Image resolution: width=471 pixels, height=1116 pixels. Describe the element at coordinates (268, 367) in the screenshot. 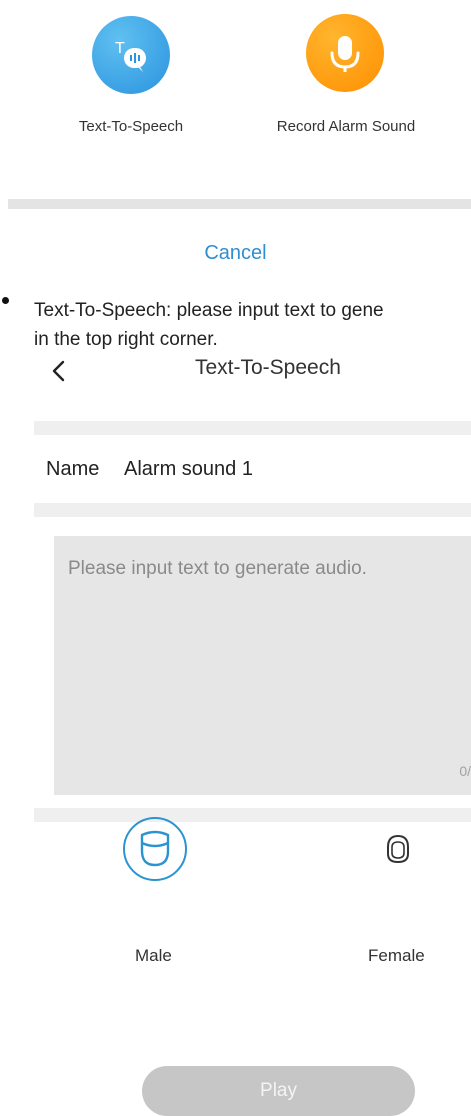

I see `page-title: Text-To-Speech` at that location.